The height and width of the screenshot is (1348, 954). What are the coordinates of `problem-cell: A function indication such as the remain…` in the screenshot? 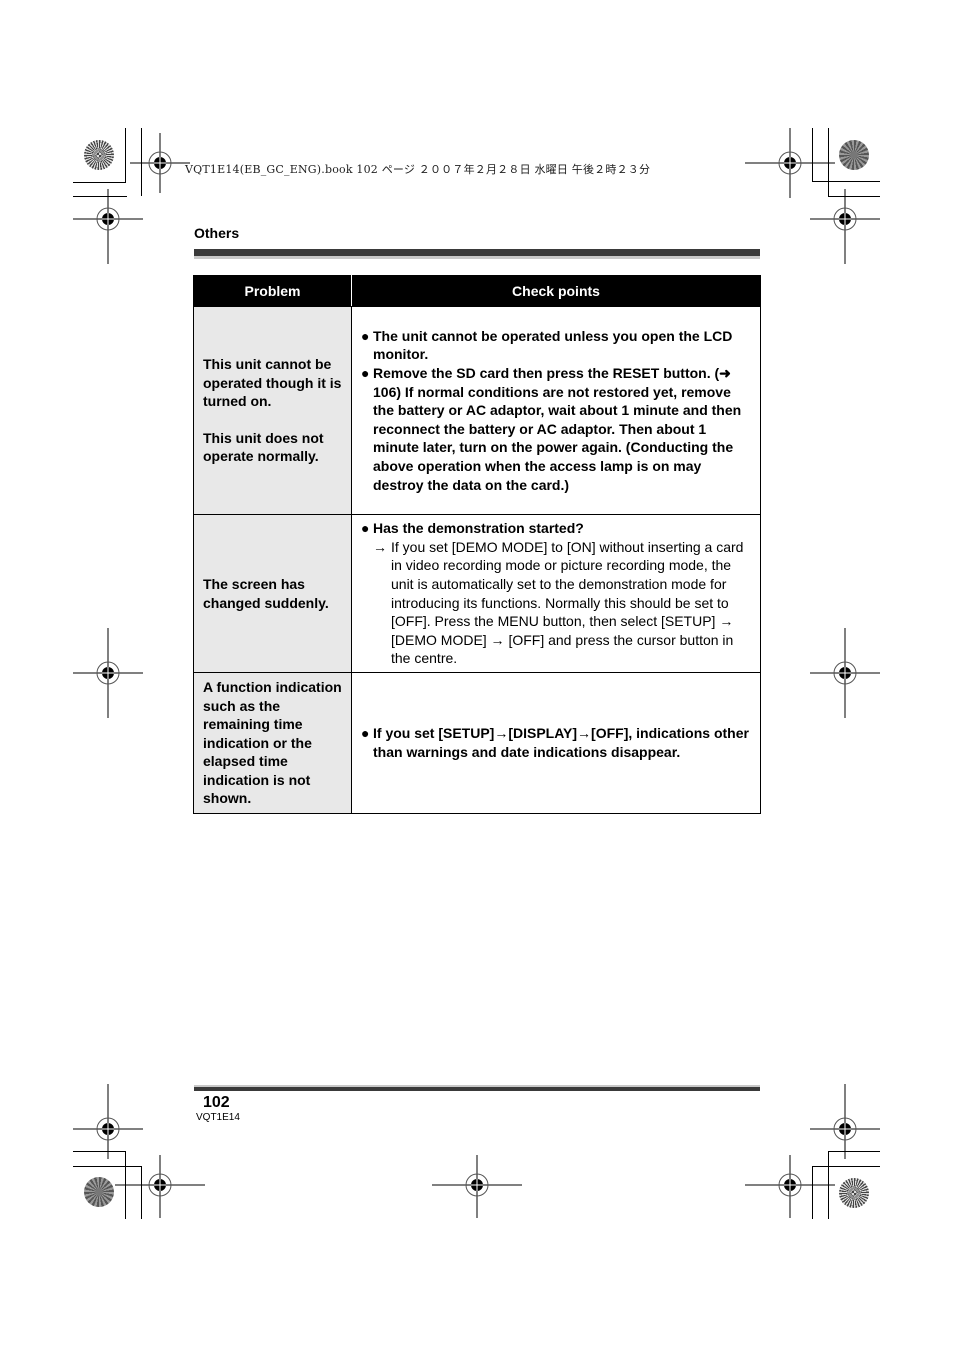 It's located at (272, 743).